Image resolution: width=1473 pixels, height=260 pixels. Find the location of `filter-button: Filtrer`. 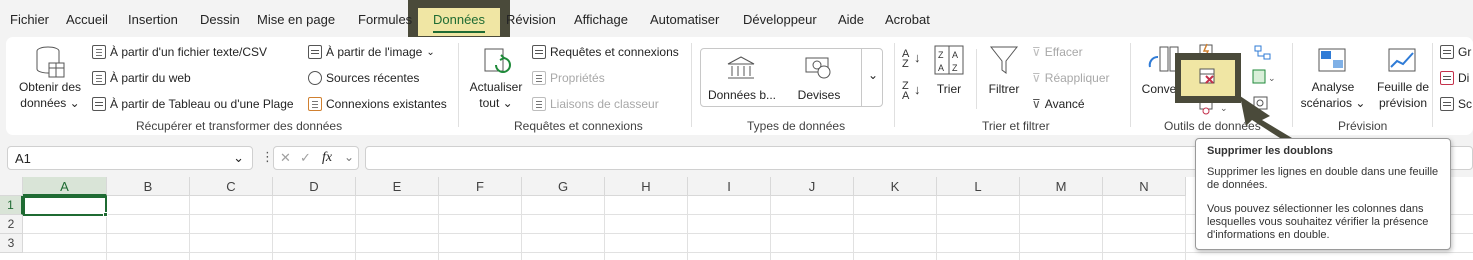

filter-button: Filtrer is located at coordinates (1004, 73).